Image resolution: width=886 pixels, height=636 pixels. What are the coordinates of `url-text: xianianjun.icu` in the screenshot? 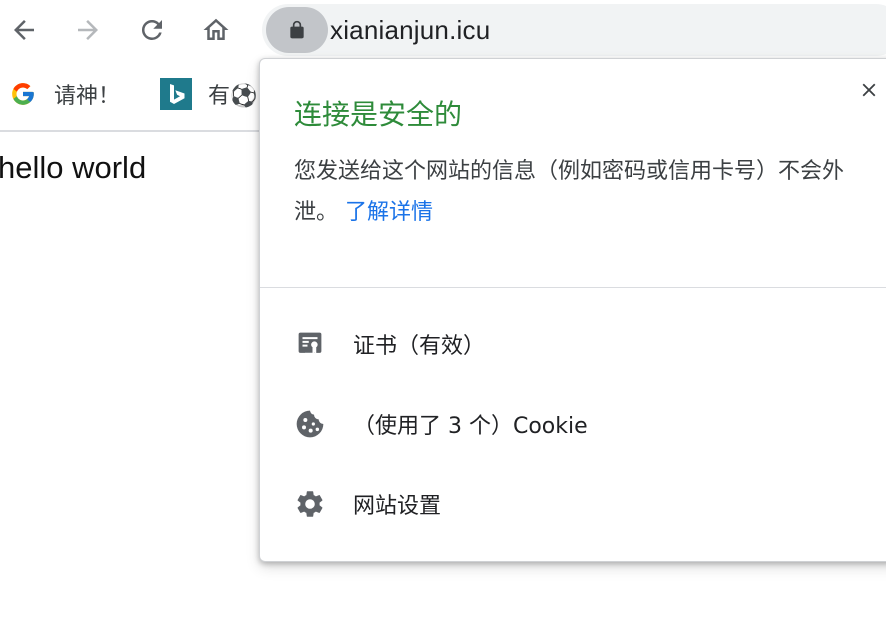 It's located at (410, 30).